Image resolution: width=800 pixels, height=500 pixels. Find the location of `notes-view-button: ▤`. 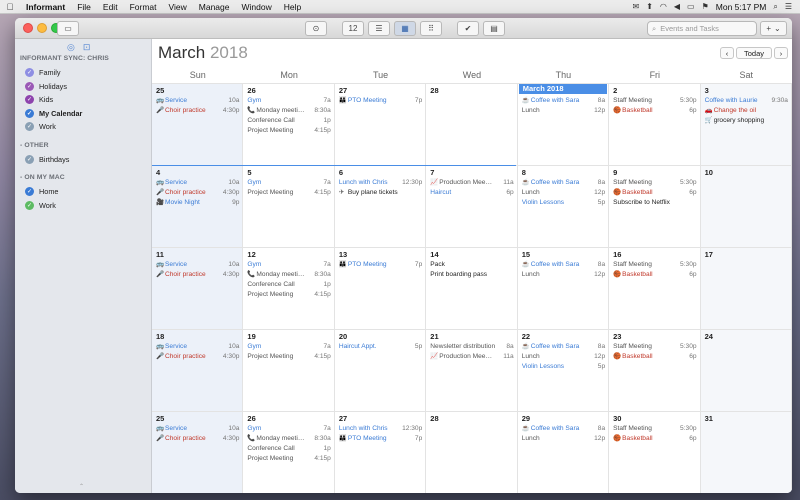

notes-view-button: ▤ is located at coordinates (494, 28).